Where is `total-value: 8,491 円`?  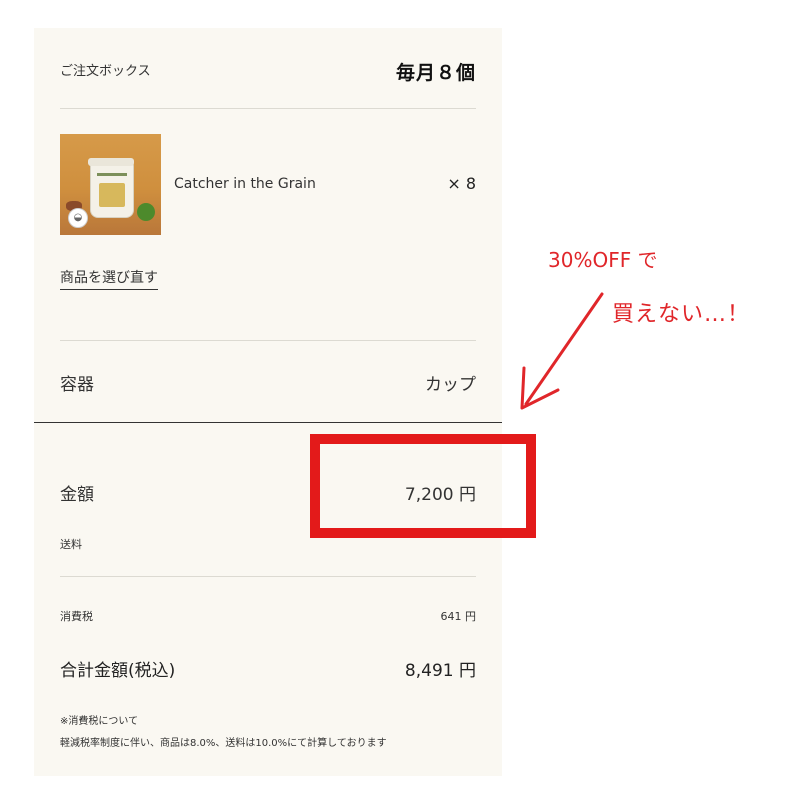
total-value: 8,491 円 is located at coordinates (440, 671).